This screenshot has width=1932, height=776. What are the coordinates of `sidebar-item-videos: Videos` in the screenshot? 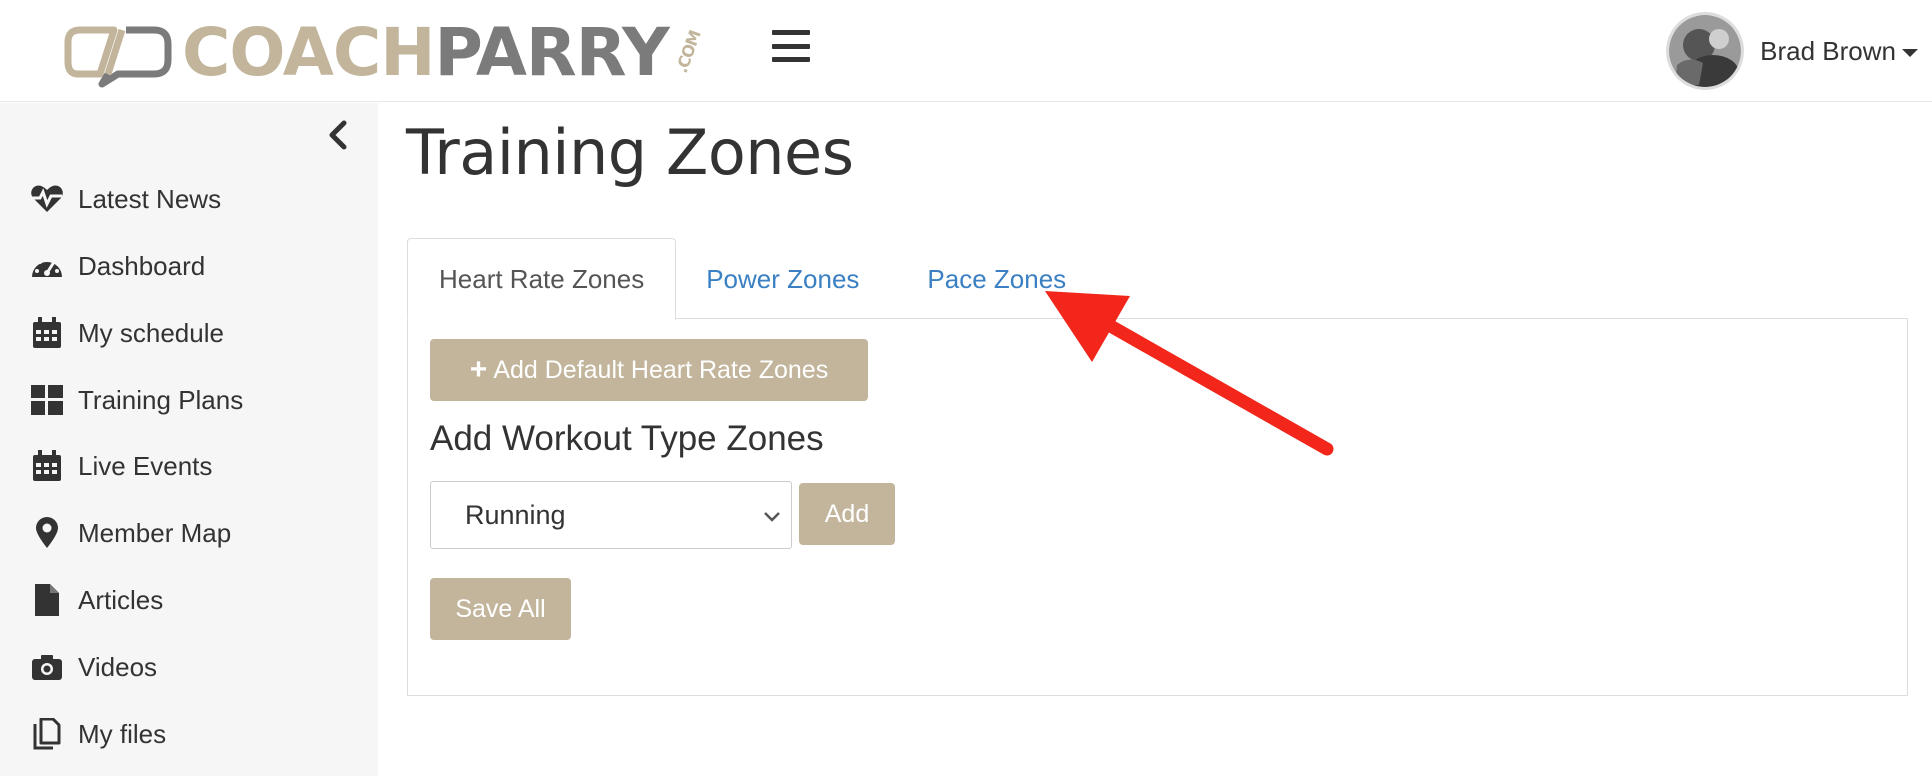 It's located at (93, 667).